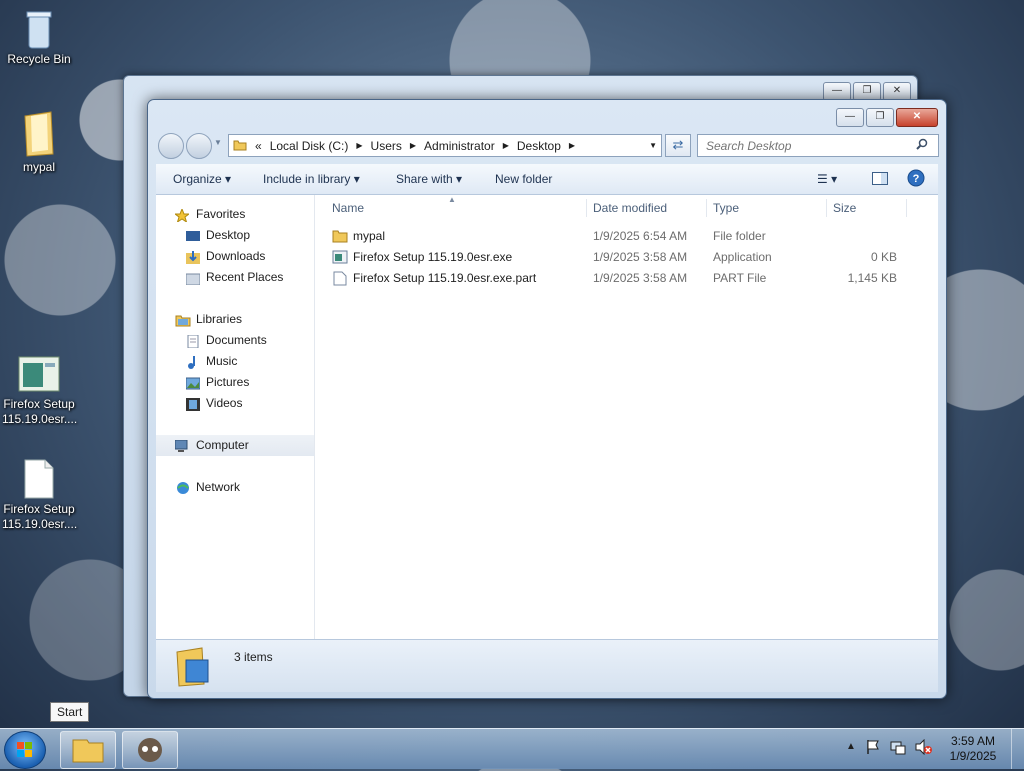  Describe the element at coordinates (386, 146) in the screenshot. I see `breadcrumb-users: Users` at that location.